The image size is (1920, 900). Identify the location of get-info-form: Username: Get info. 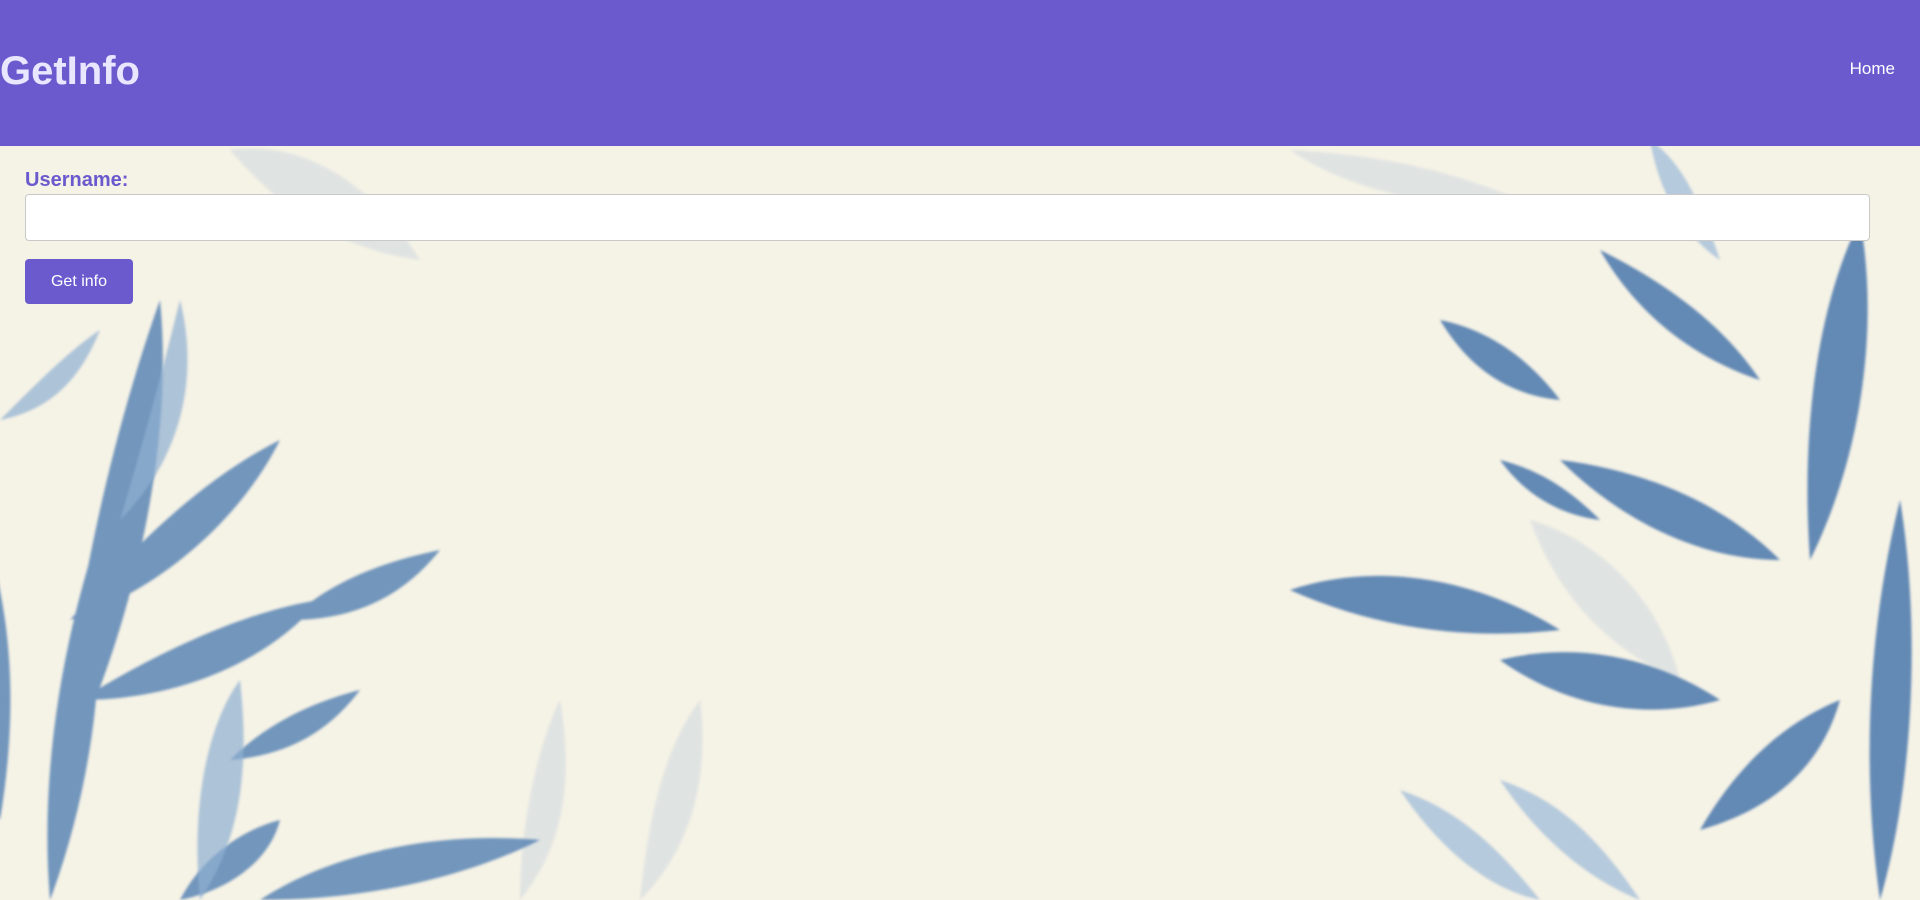
(947, 236).